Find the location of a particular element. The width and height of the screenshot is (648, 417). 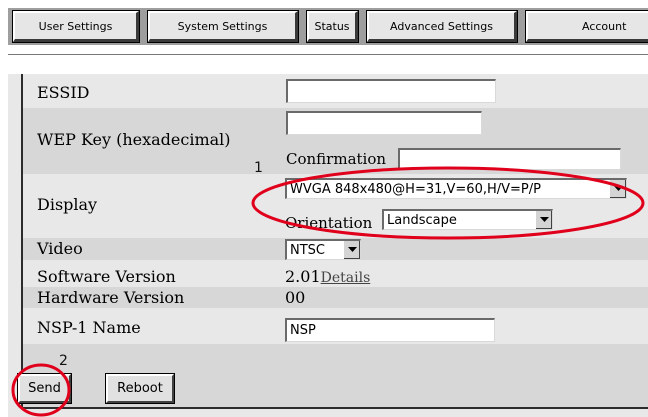

essid-row: ESSID is located at coordinates (335, 91).